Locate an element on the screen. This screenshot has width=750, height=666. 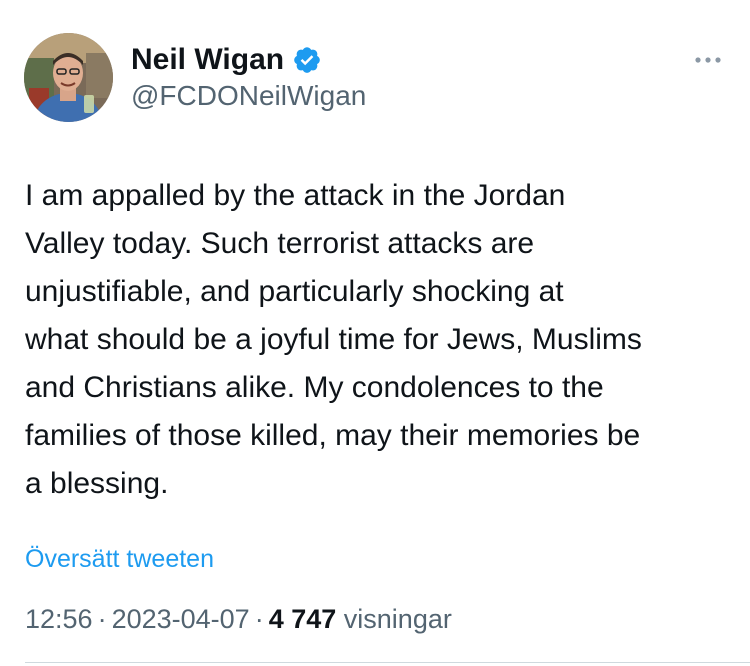
tweet-time: 12:56 is located at coordinates (59, 619).